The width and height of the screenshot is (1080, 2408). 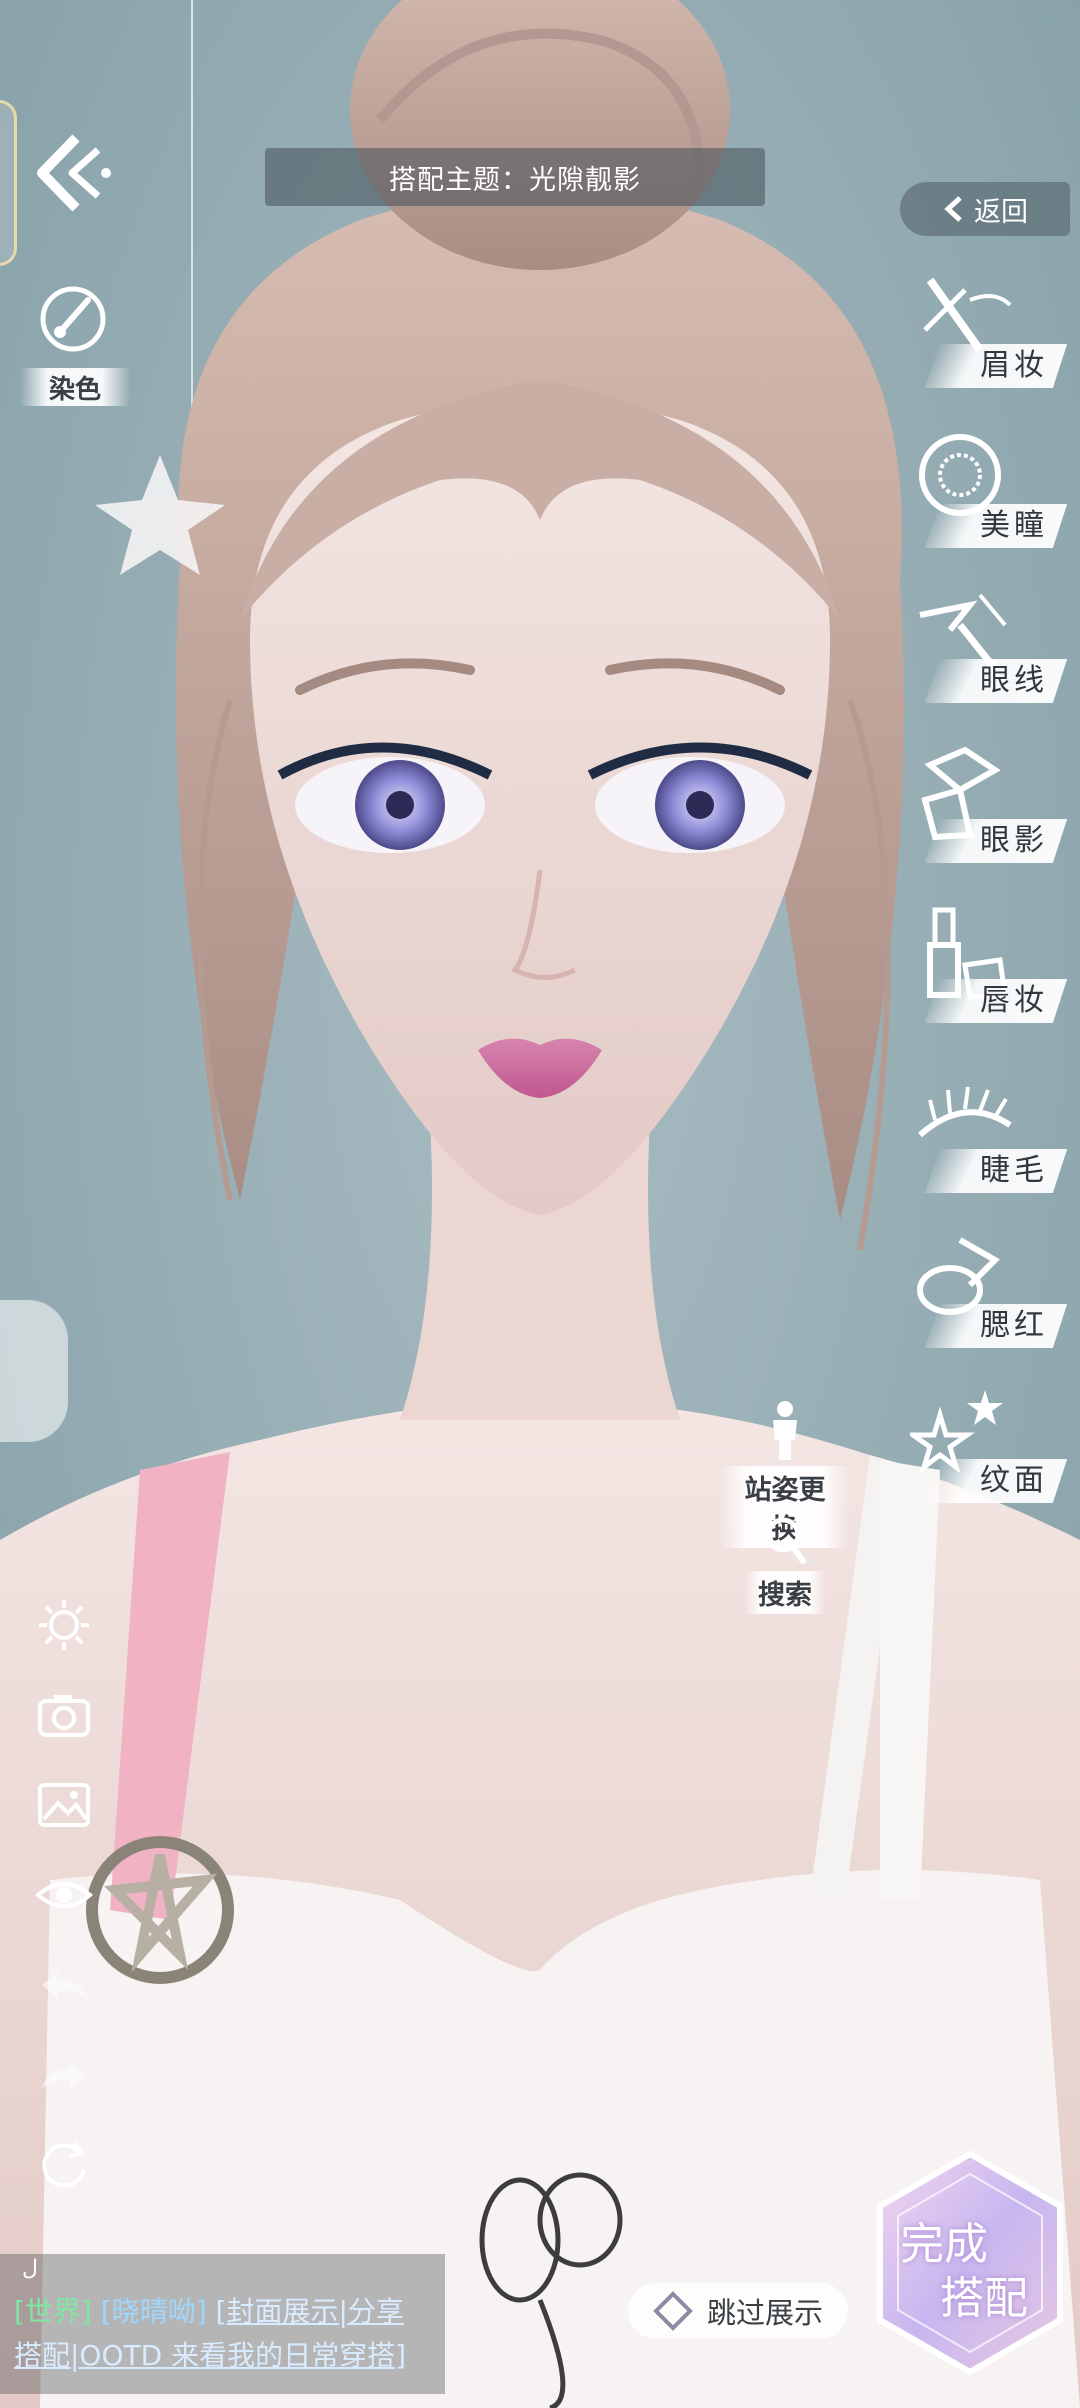 What do you see at coordinates (989, 1450) in the screenshot?
I see `makeup-tab-tattoo: 纹面` at bounding box center [989, 1450].